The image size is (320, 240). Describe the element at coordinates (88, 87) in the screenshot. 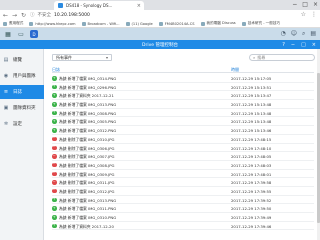

I see `log-message: 為錶 新增了檔案 IMG_0296.PNG` at that location.